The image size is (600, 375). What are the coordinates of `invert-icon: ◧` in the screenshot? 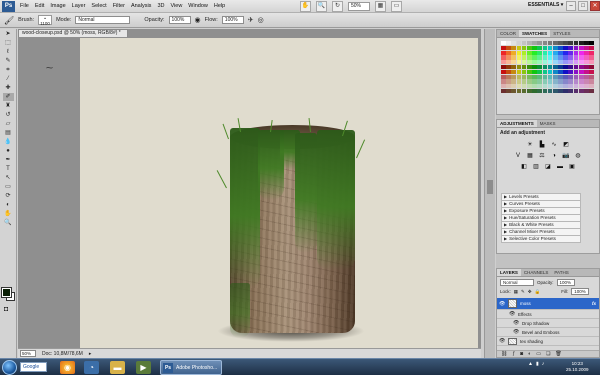 It's located at (524, 167).